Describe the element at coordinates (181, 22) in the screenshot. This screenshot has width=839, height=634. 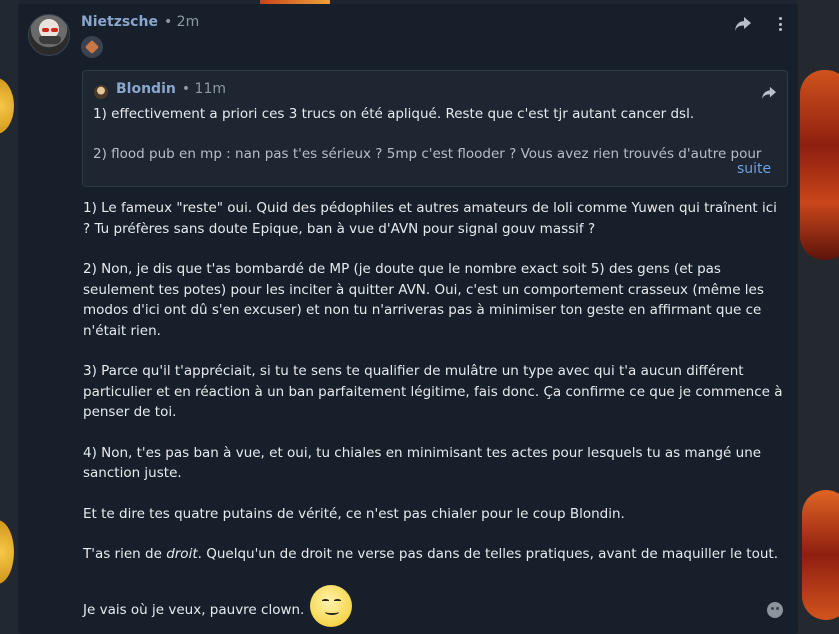
I see `post-time: • 2m` at that location.